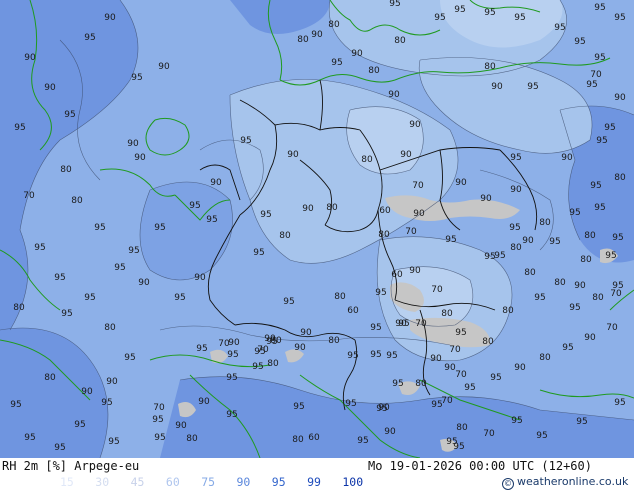  What do you see at coordinates (208, 482) in the screenshot?
I see `legend-item: 75` at bounding box center [208, 482].